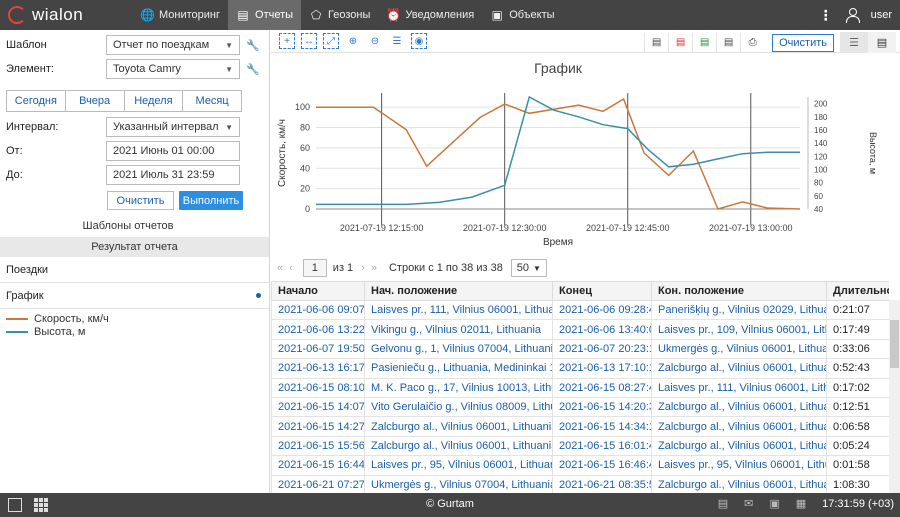  What do you see at coordinates (57, 318) in the screenshot?
I see `legend-item-speed: Скорость, км/ч` at bounding box center [57, 318].